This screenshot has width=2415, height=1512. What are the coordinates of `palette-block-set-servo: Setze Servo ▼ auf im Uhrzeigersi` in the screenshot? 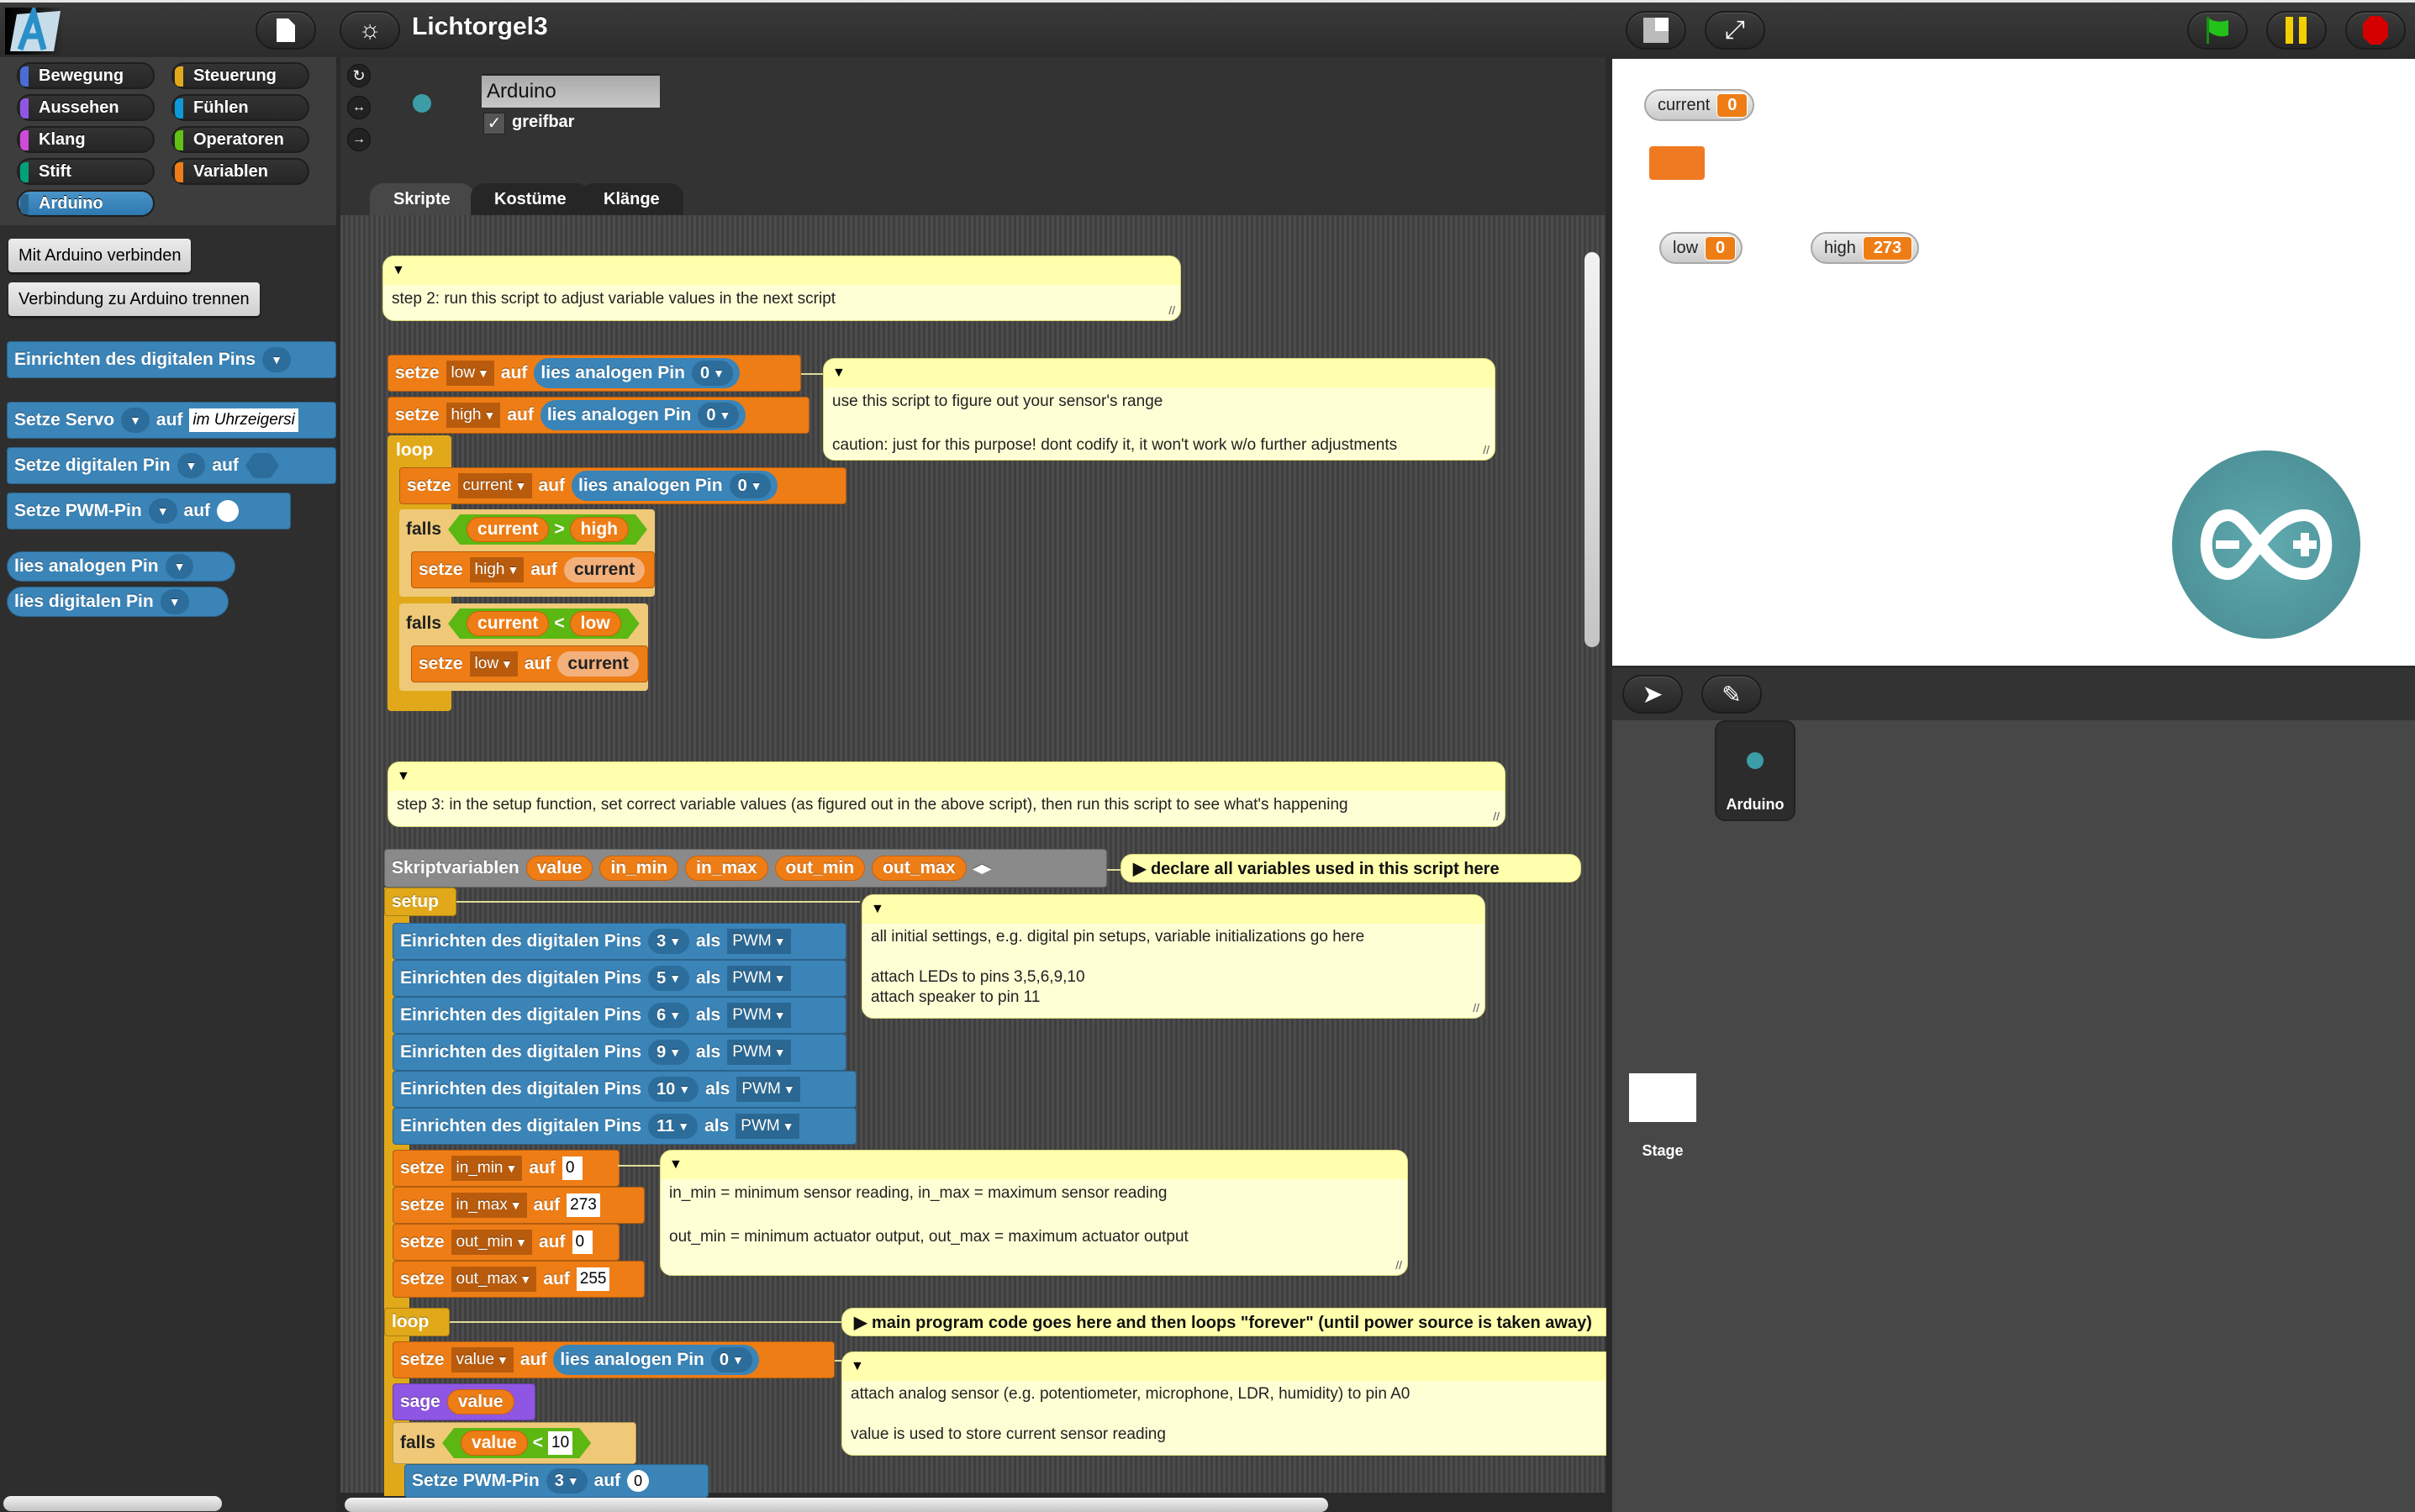 It's located at (171, 421).